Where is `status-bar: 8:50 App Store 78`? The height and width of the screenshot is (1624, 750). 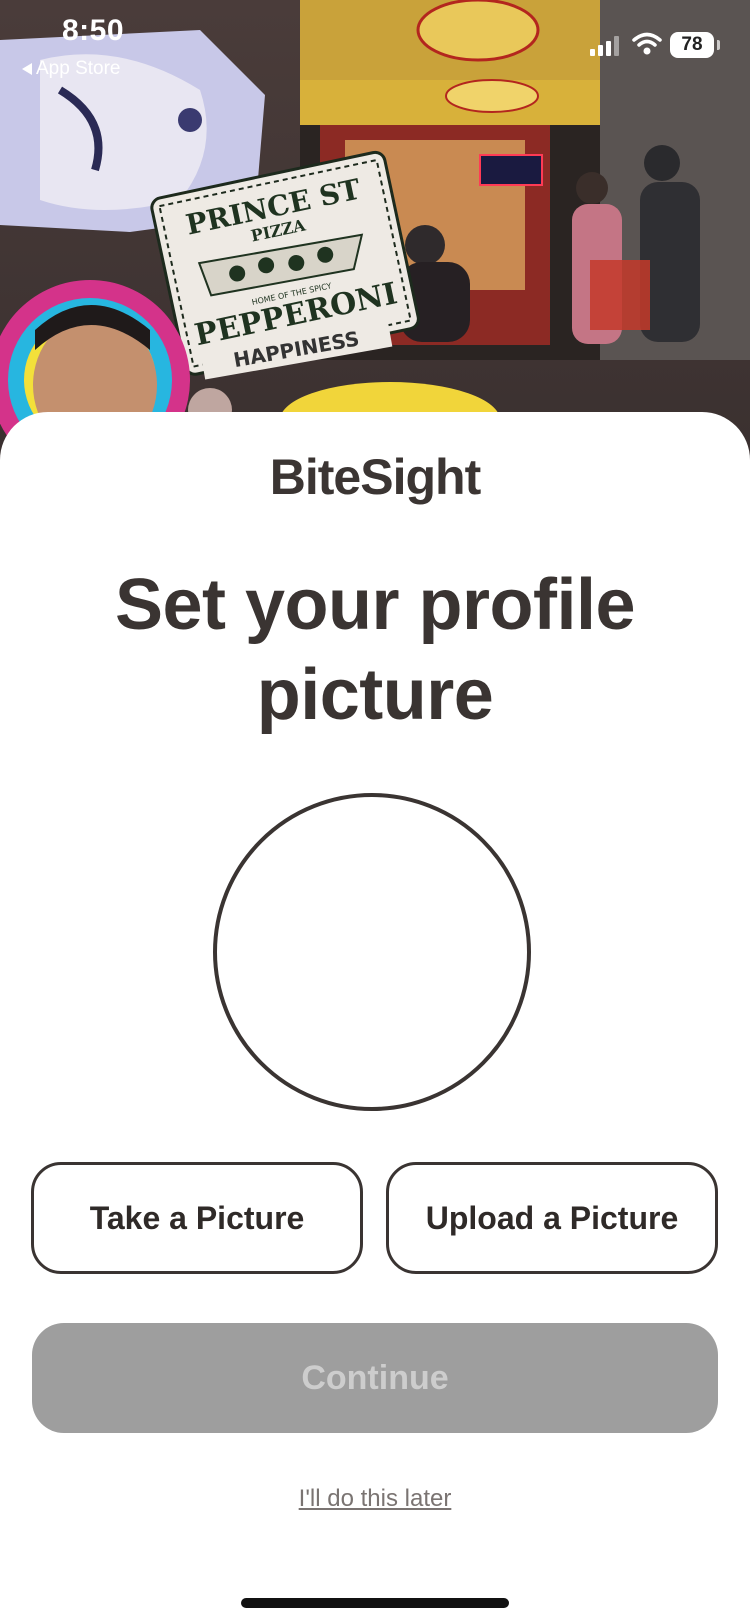
status-bar: 8:50 App Store 78 is located at coordinates (375, 45).